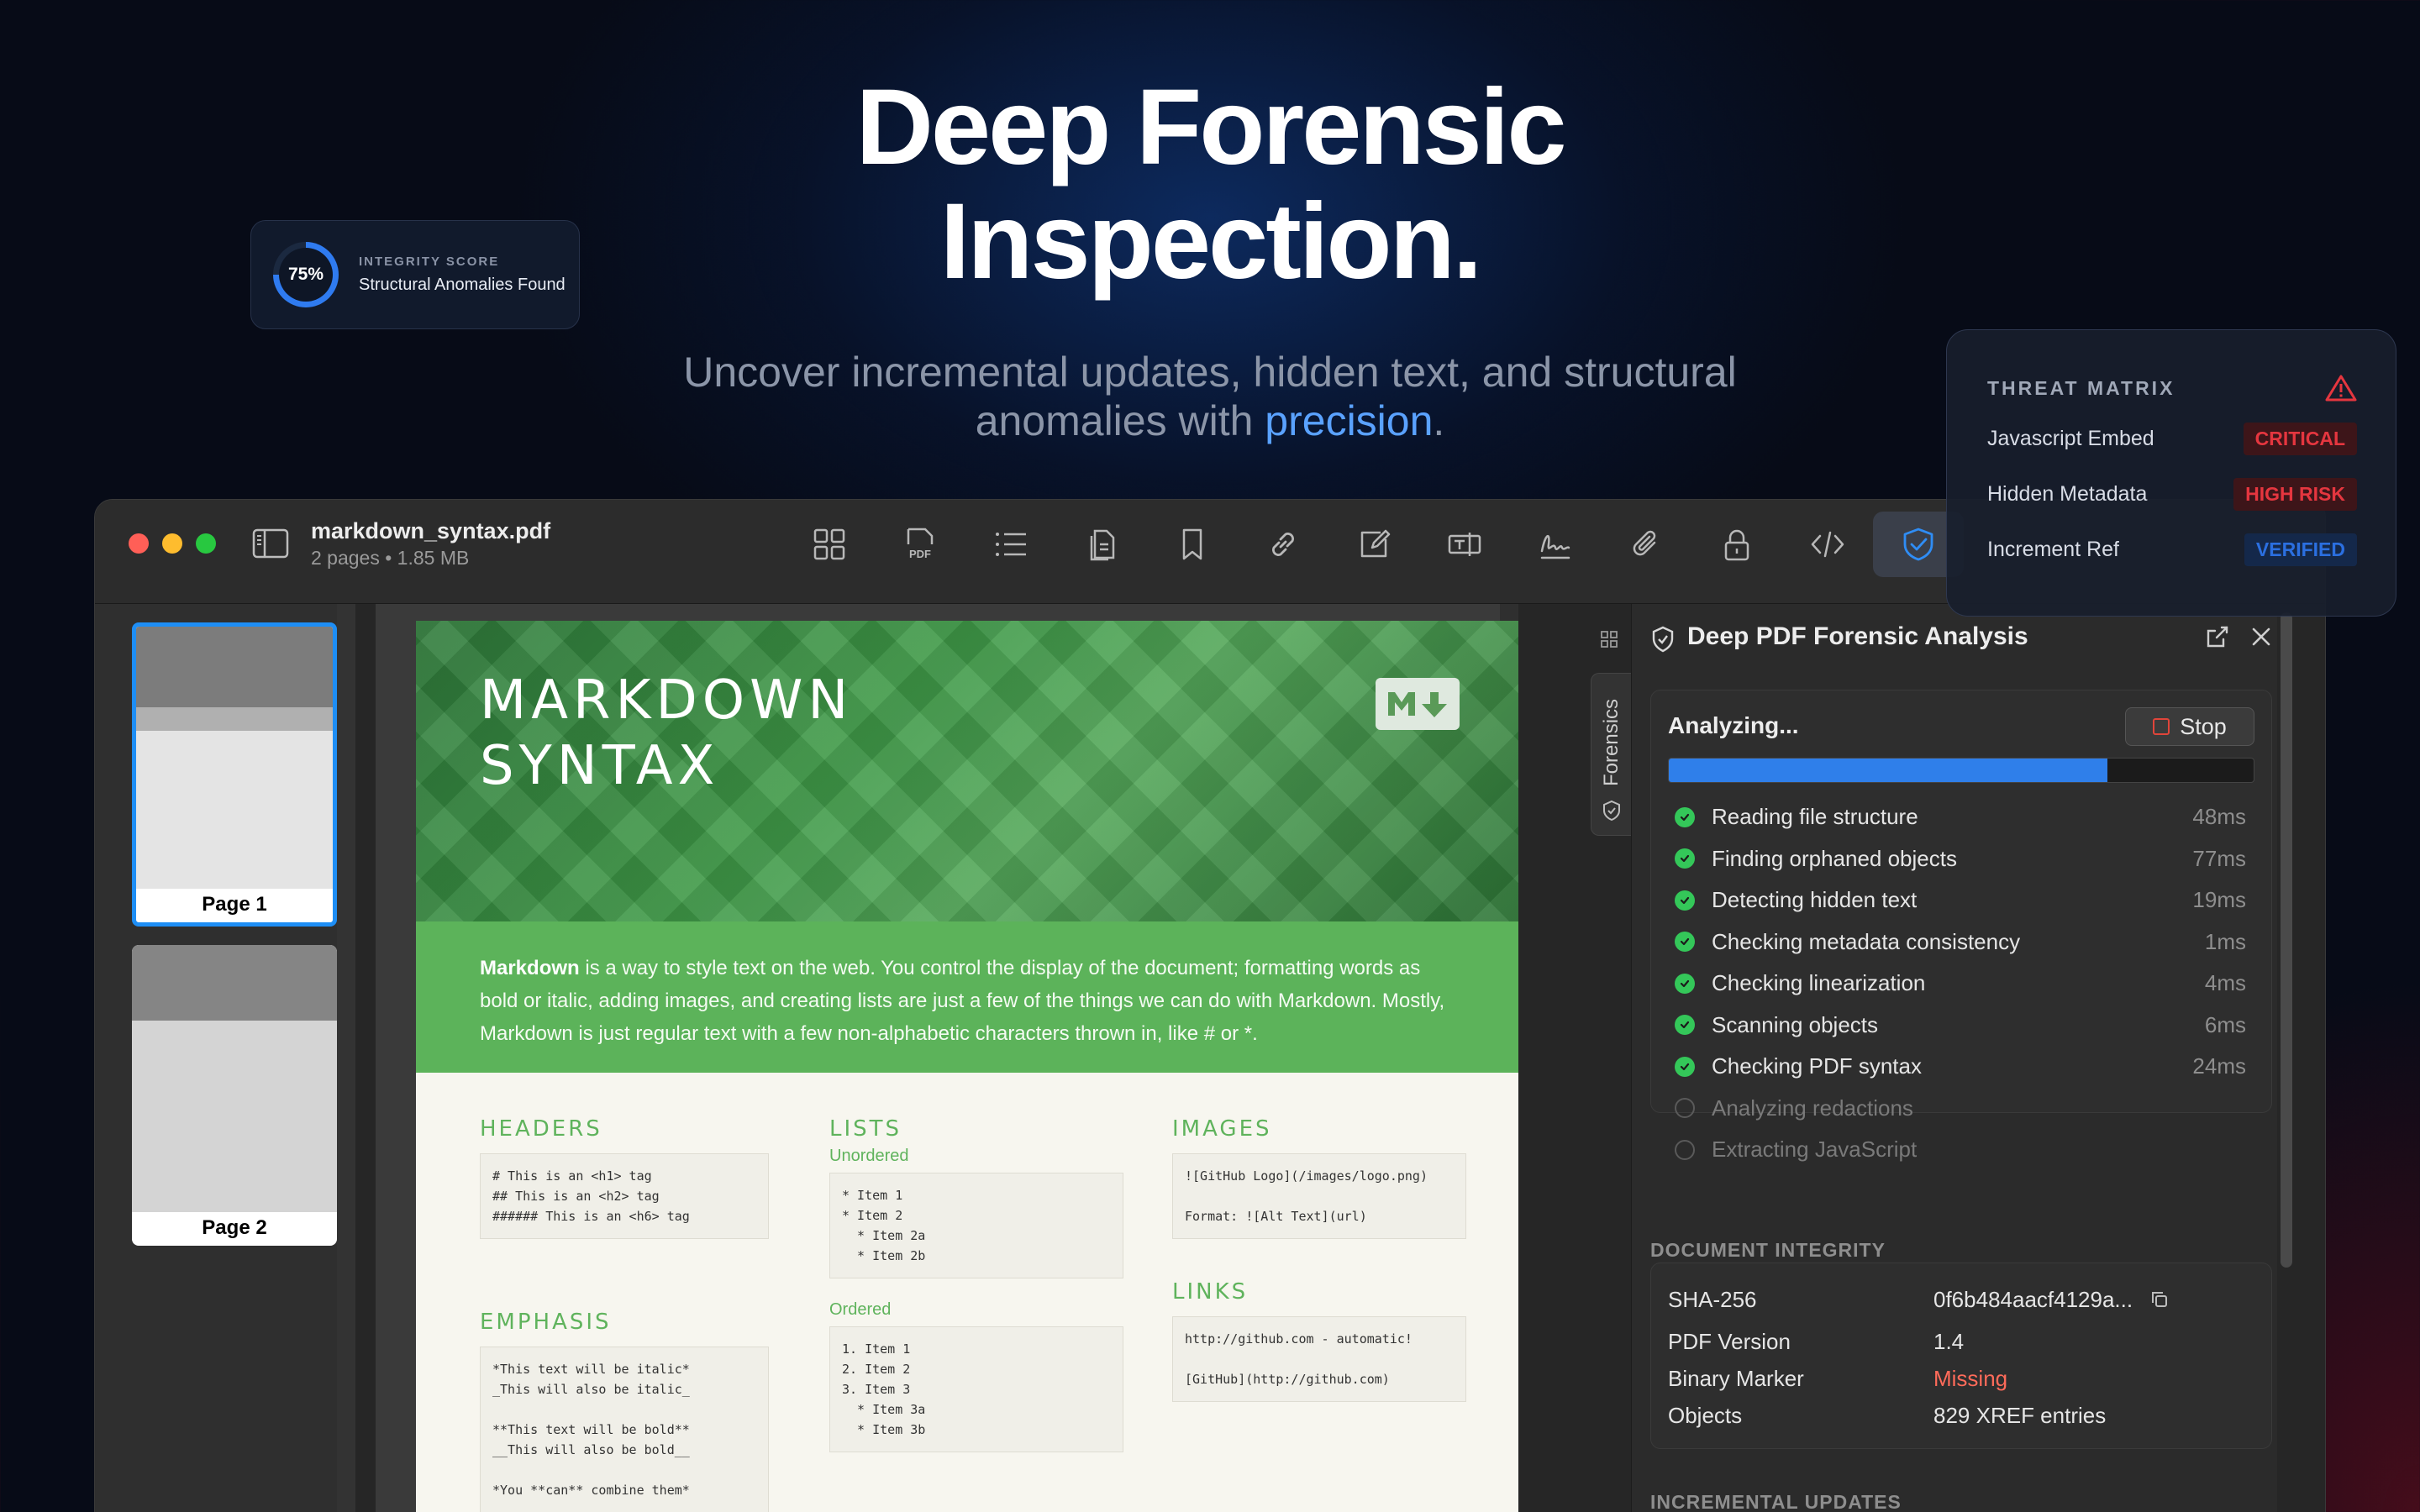 The width and height of the screenshot is (2420, 1512). I want to click on signature-button, so click(1556, 544).